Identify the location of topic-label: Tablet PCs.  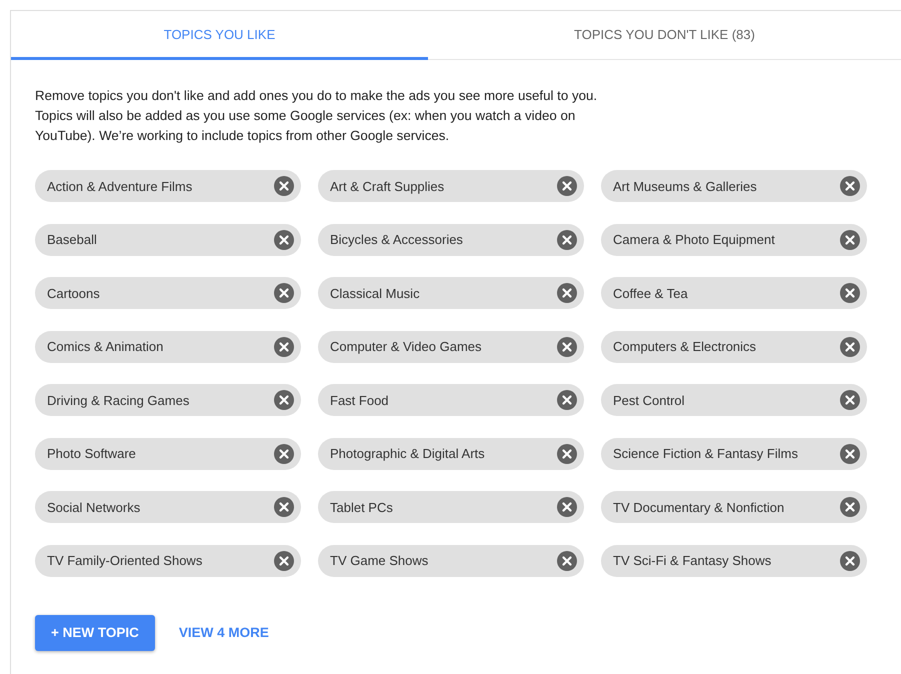
(361, 507).